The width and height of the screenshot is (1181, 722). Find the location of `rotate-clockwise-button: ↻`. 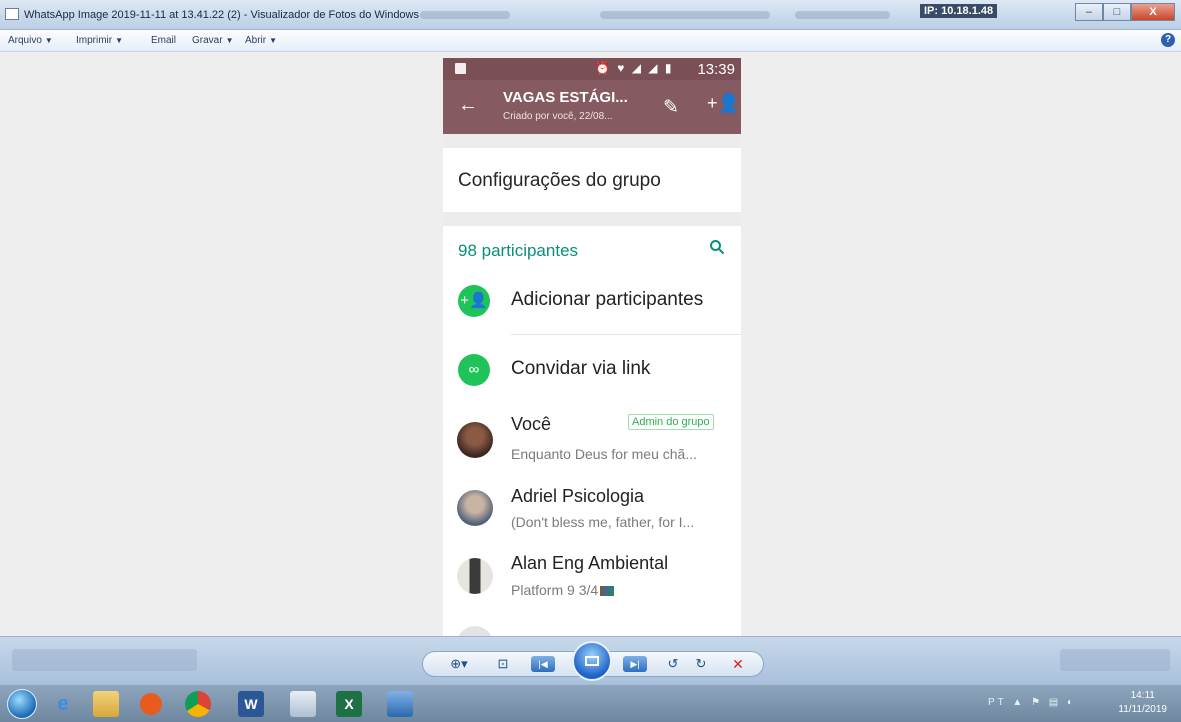

rotate-clockwise-button: ↻ is located at coordinates (701, 664).